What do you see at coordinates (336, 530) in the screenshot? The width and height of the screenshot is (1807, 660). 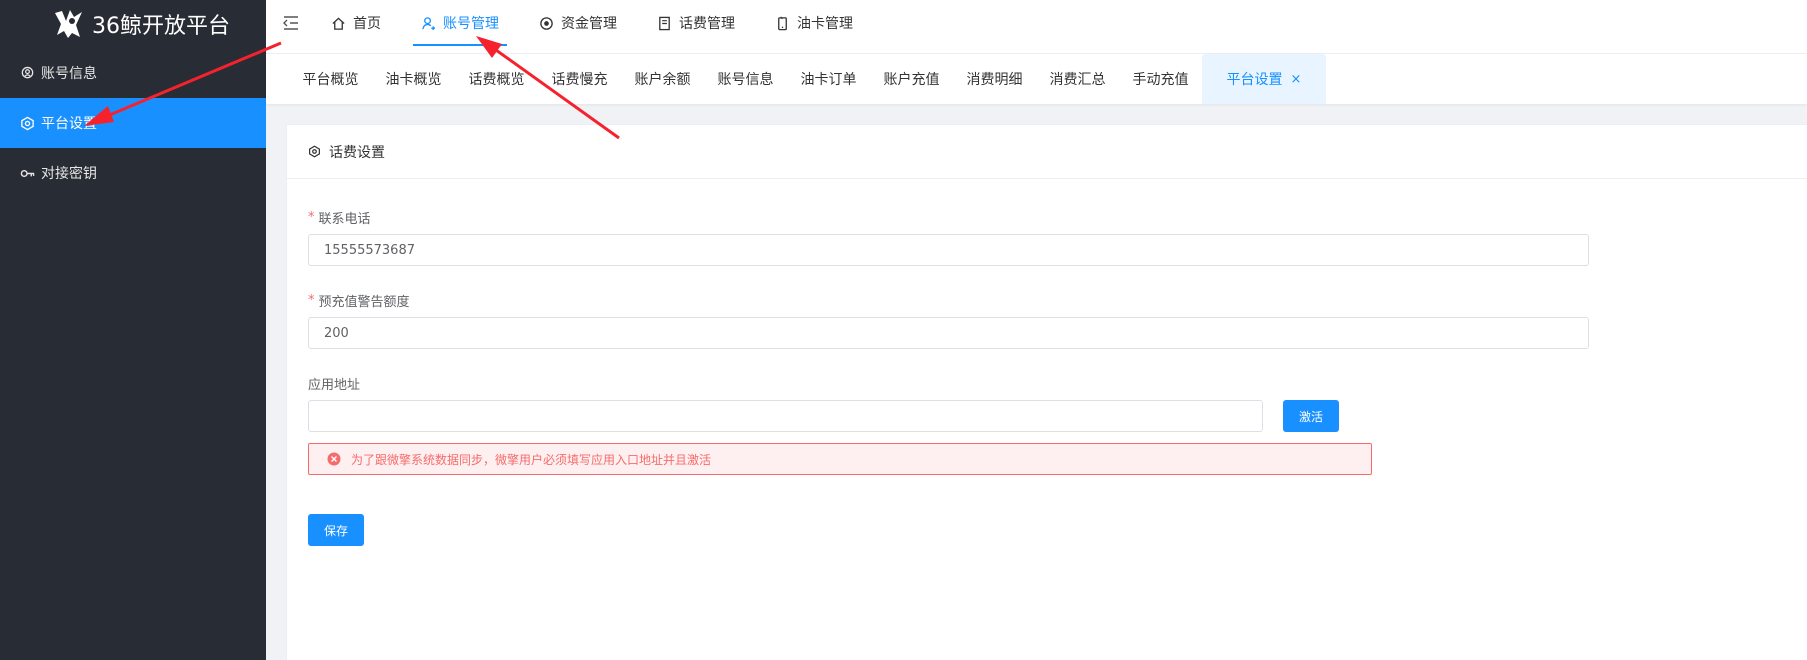 I see `save-button: 保存` at bounding box center [336, 530].